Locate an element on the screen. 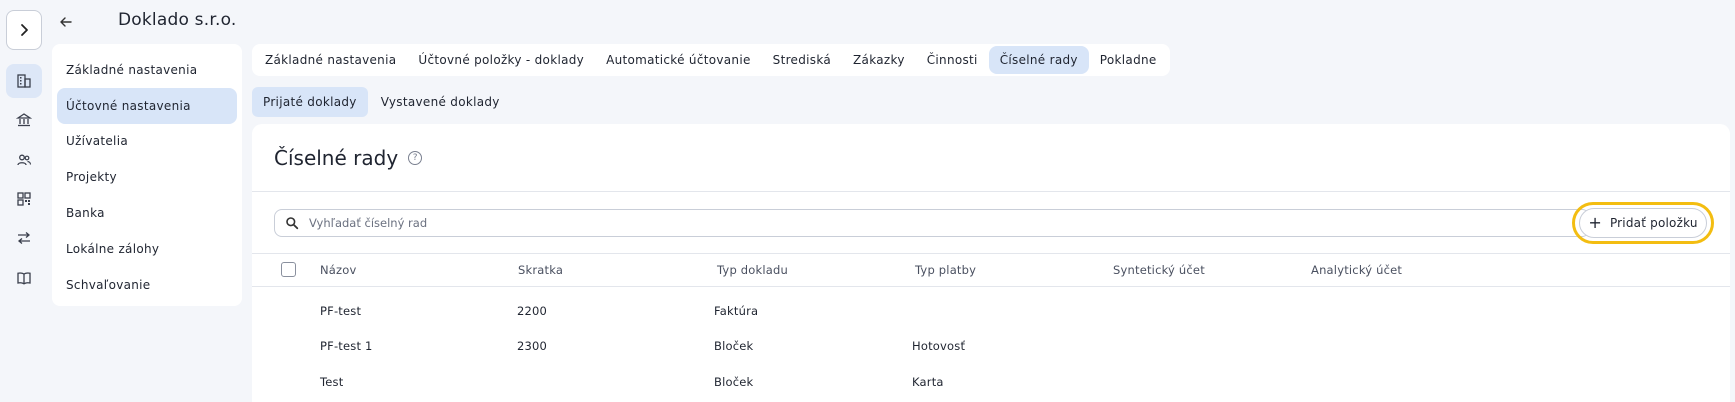 The image size is (1735, 402). search-bar is located at coordinates (932, 223).